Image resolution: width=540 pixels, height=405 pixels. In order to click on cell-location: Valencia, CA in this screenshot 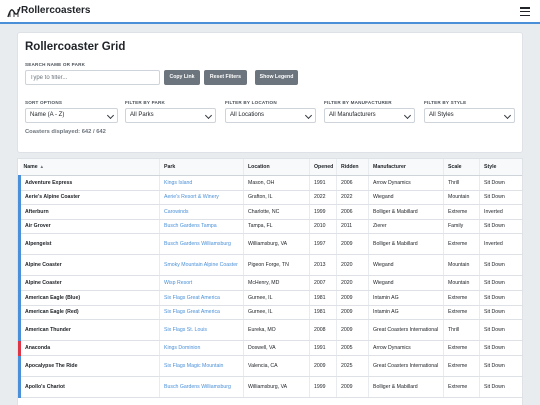, I will do `click(276, 366)`.